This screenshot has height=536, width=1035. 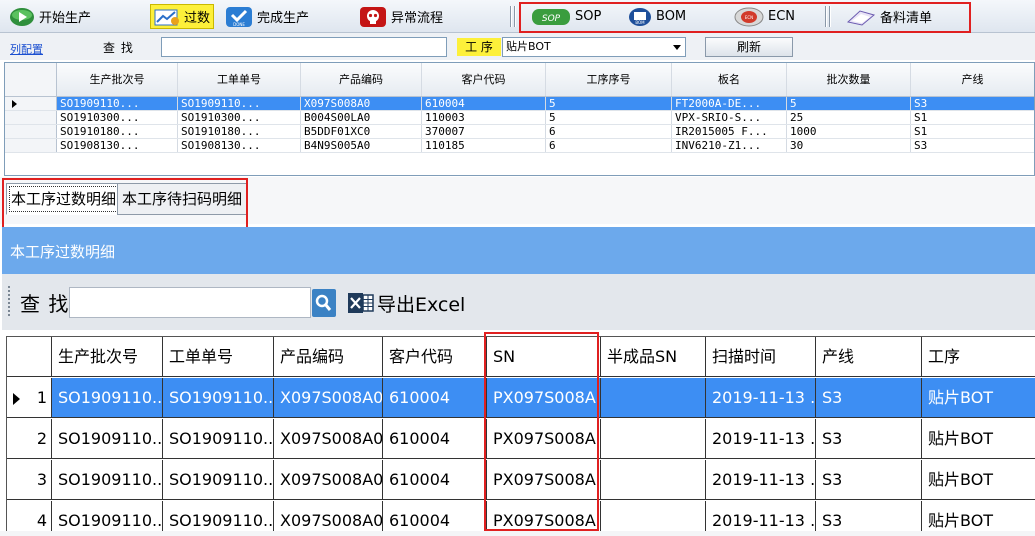 I want to click on exception-flow-button: 异常流程, so click(x=401, y=16).